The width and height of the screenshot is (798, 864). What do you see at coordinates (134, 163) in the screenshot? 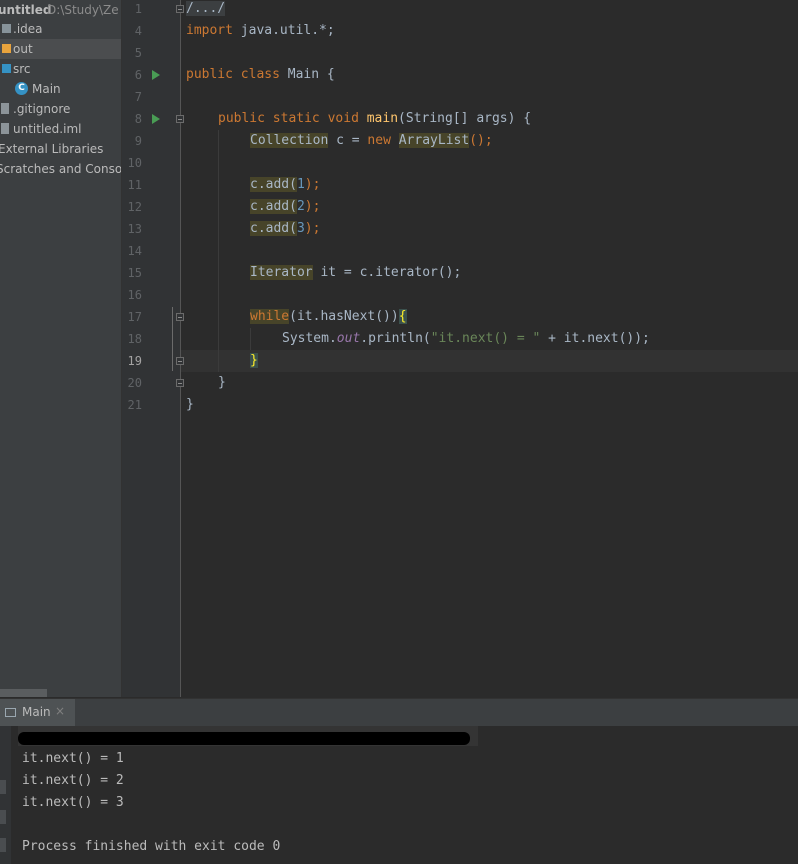
I see `line-number: 10` at bounding box center [134, 163].